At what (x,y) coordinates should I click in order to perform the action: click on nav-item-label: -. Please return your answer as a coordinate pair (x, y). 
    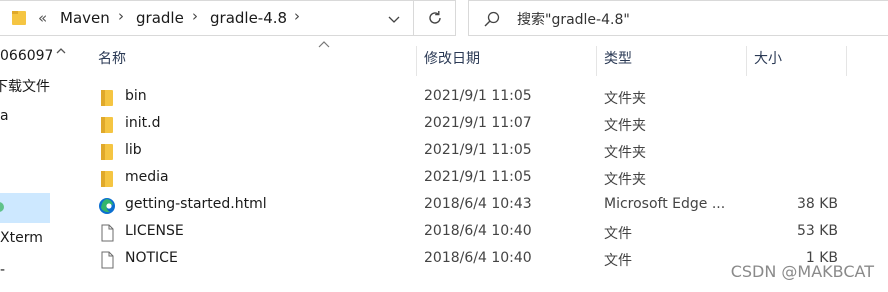
    Looking at the image, I should click on (3, 270).